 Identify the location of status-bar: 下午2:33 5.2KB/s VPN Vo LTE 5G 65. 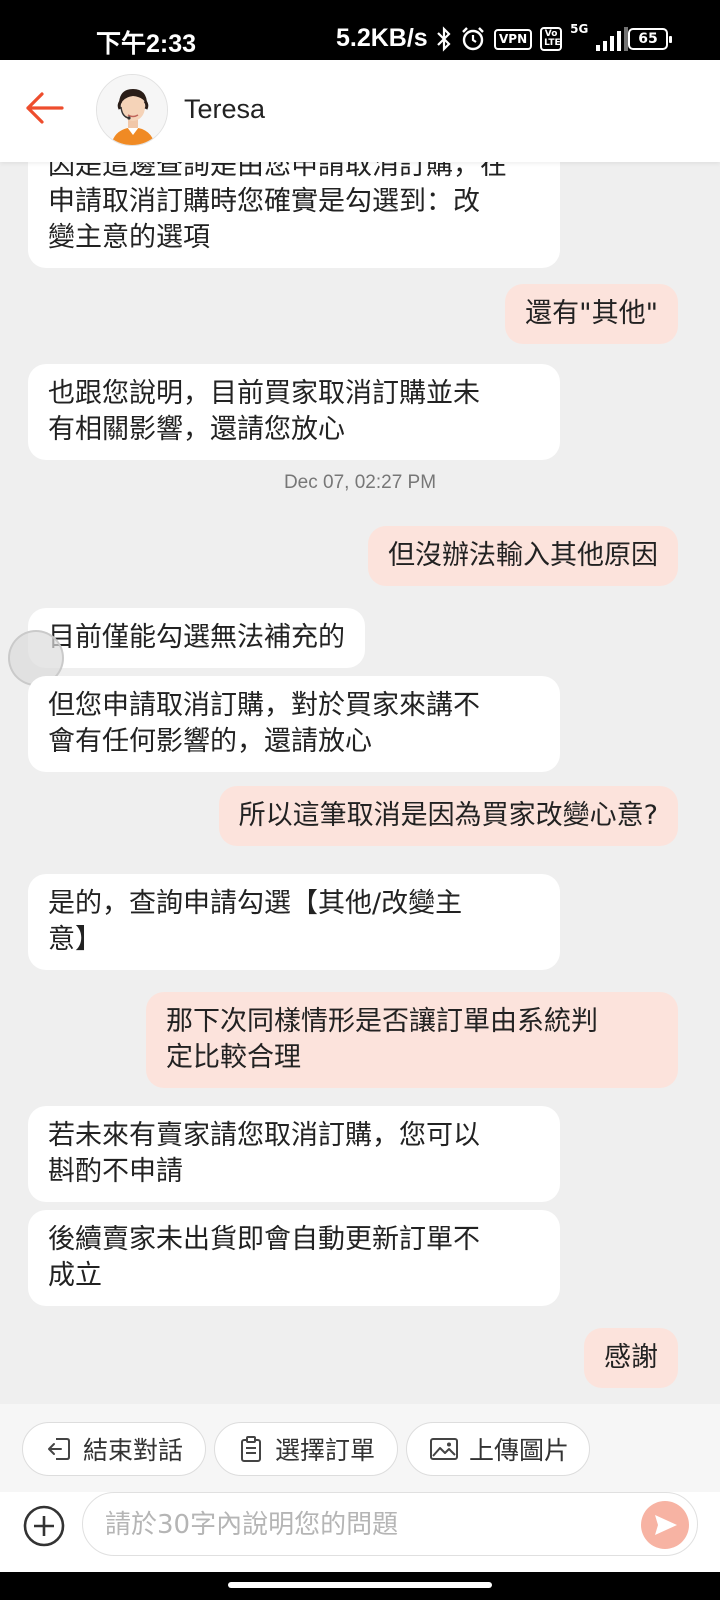
(360, 30).